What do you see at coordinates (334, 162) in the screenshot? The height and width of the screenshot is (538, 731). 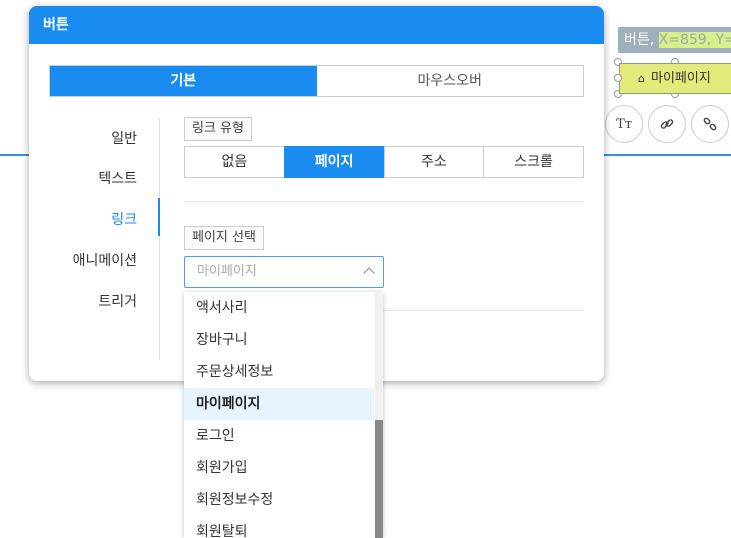 I see `link-type-page-button: 페이지` at bounding box center [334, 162].